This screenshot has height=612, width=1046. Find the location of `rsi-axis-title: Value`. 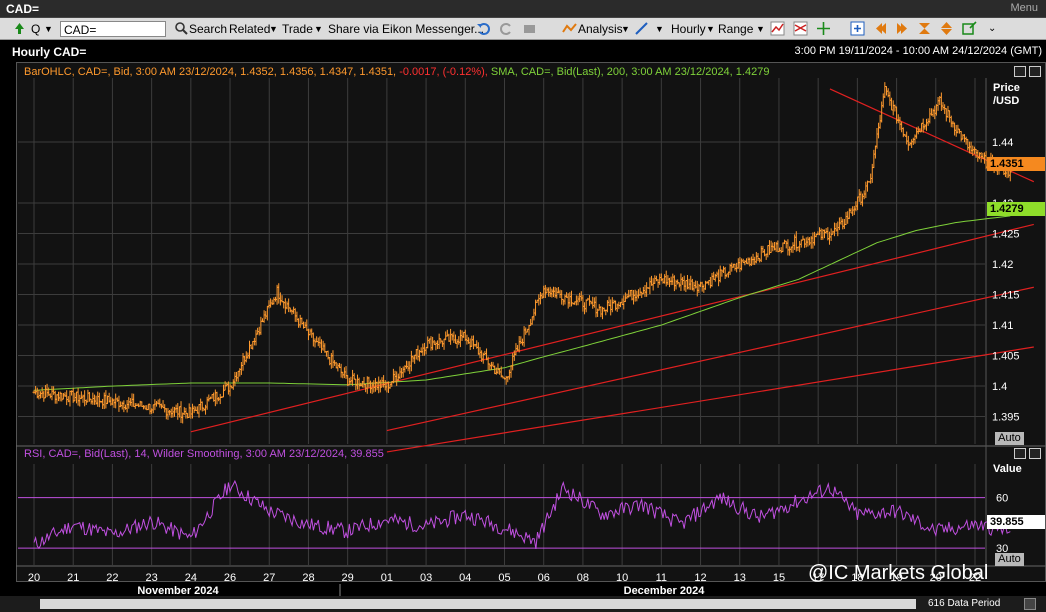

rsi-axis-title: Value is located at coordinates (1007, 469).